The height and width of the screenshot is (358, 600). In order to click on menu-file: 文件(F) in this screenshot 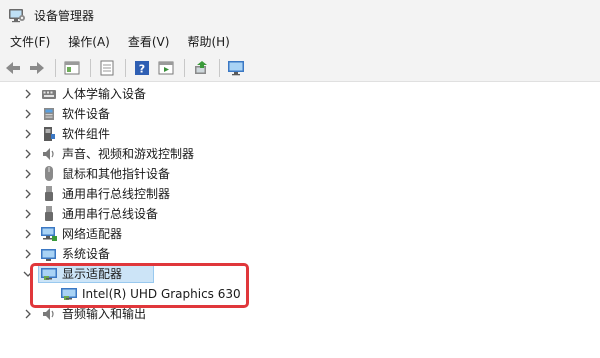, I will do `click(30, 42)`.